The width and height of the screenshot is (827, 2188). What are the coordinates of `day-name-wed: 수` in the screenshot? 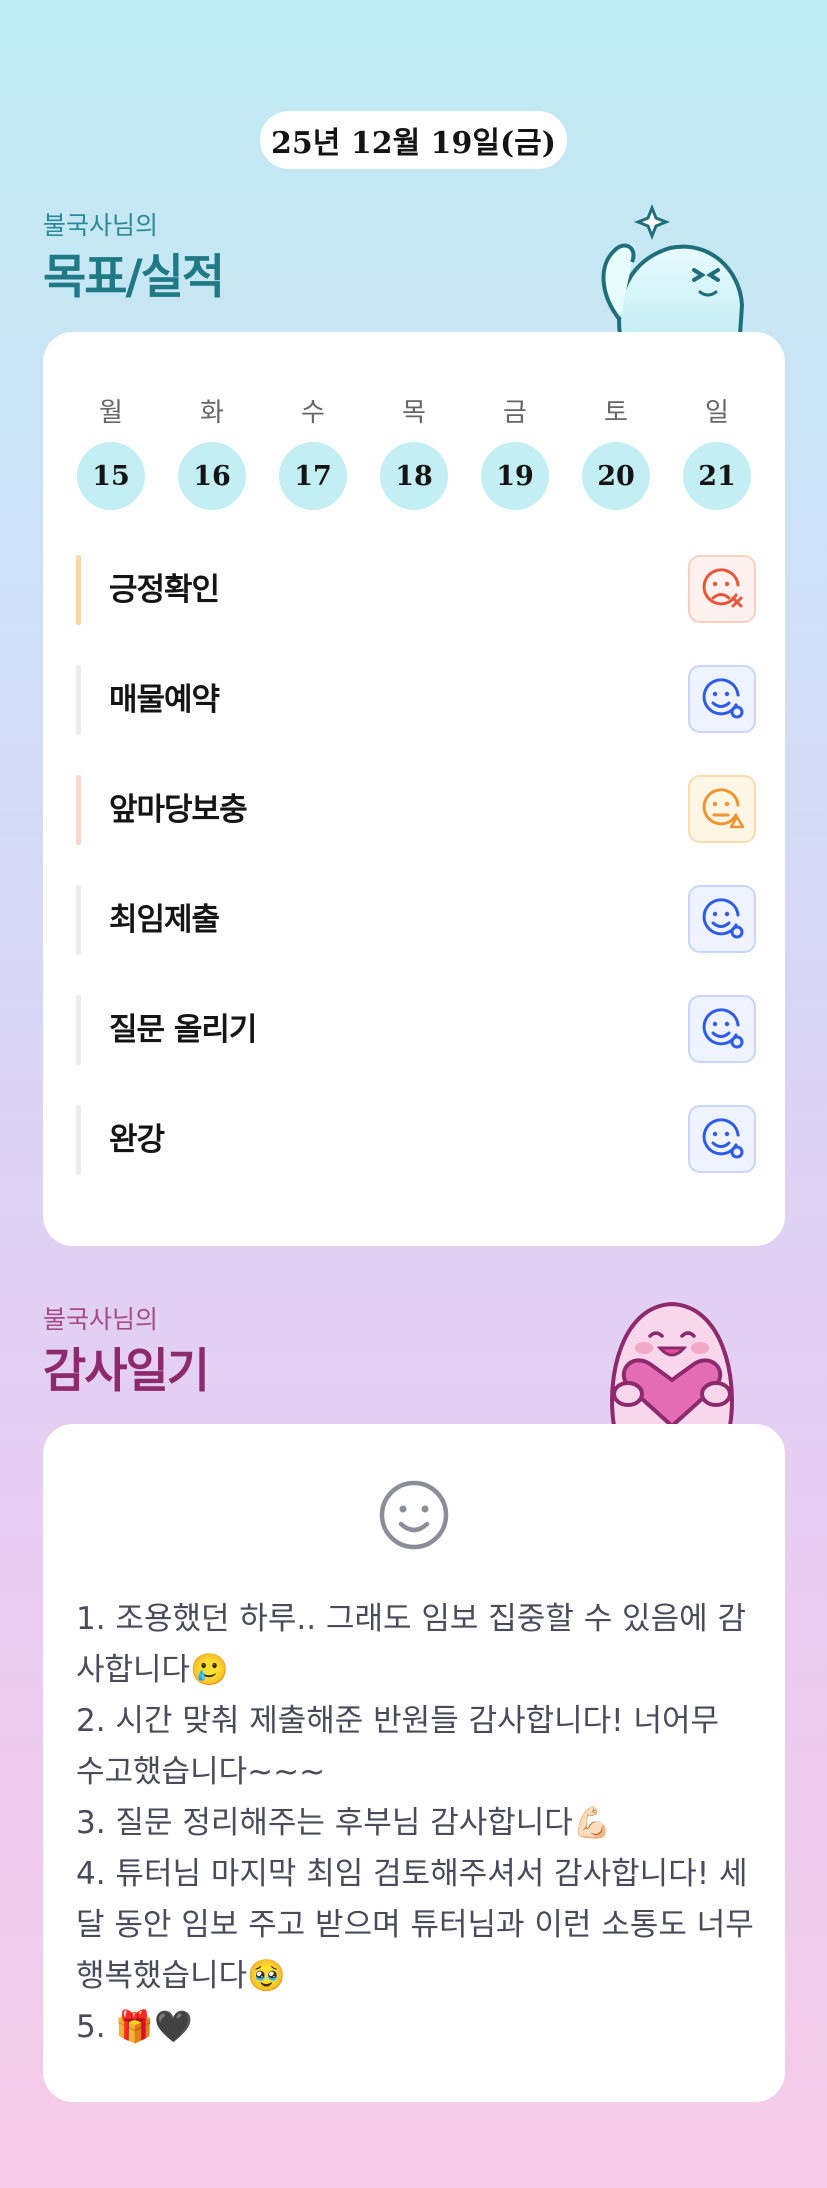 It's located at (313, 413).